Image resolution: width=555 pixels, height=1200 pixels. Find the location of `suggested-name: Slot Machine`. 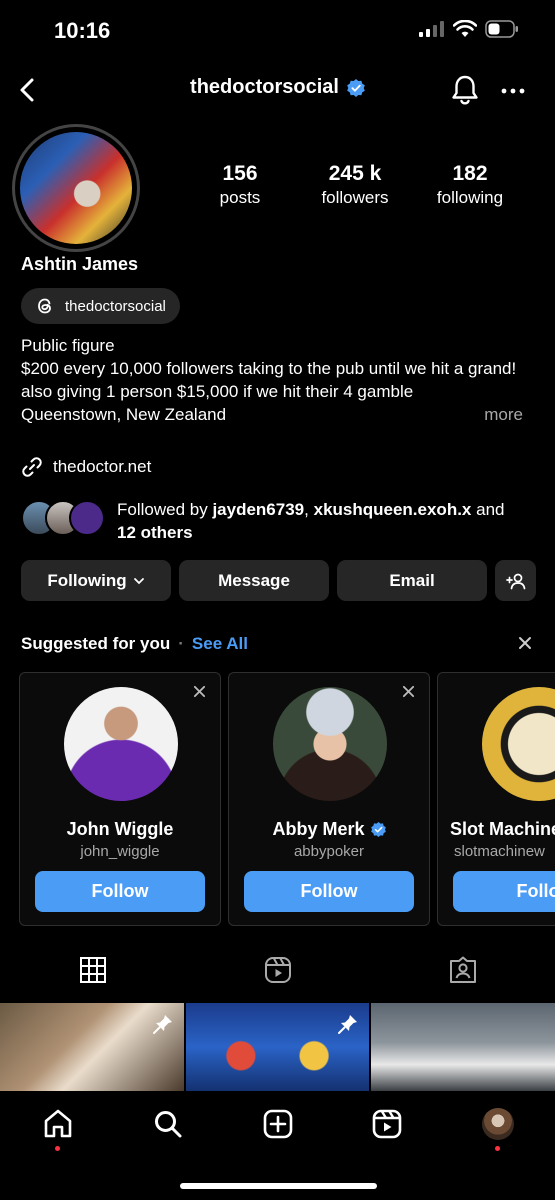

suggested-name: Slot Machine is located at coordinates (496, 829).